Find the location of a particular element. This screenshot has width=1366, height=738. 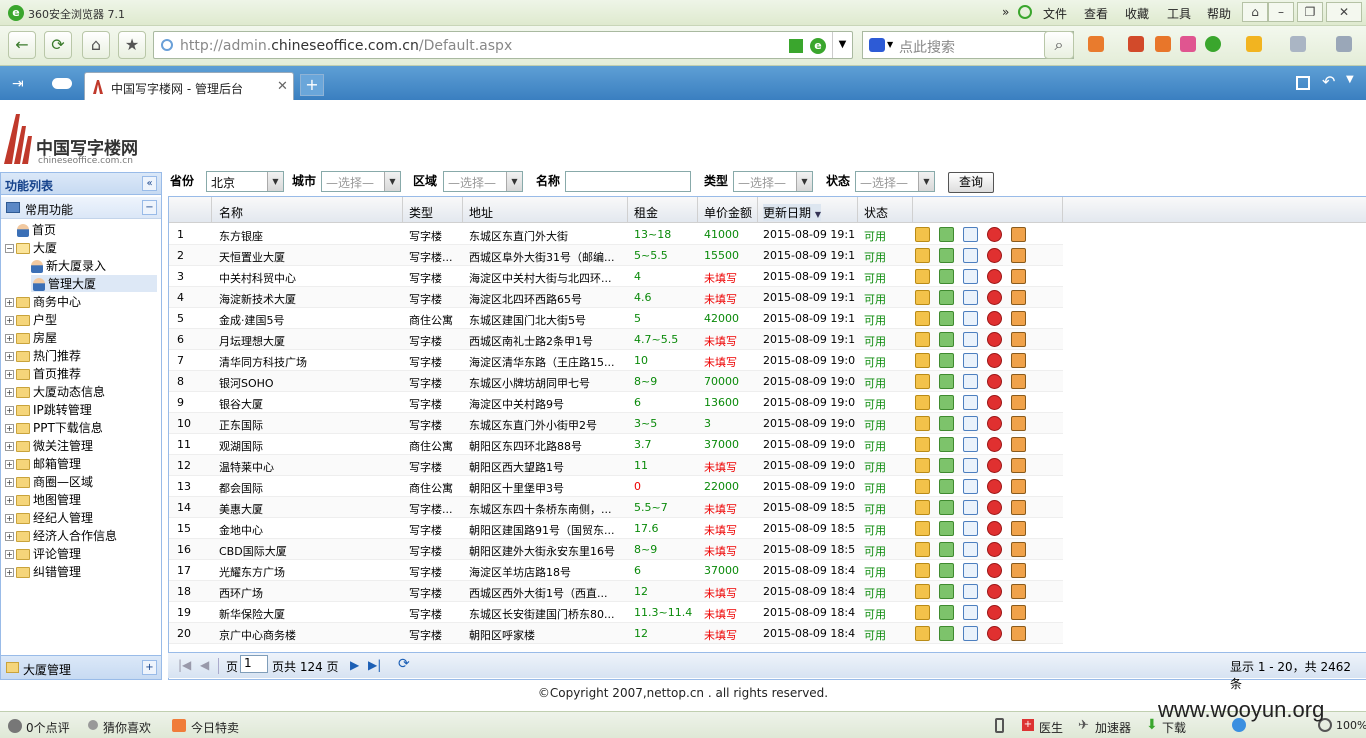

col-update-date: 更新日期 ▼ is located at coordinates (792, 212).